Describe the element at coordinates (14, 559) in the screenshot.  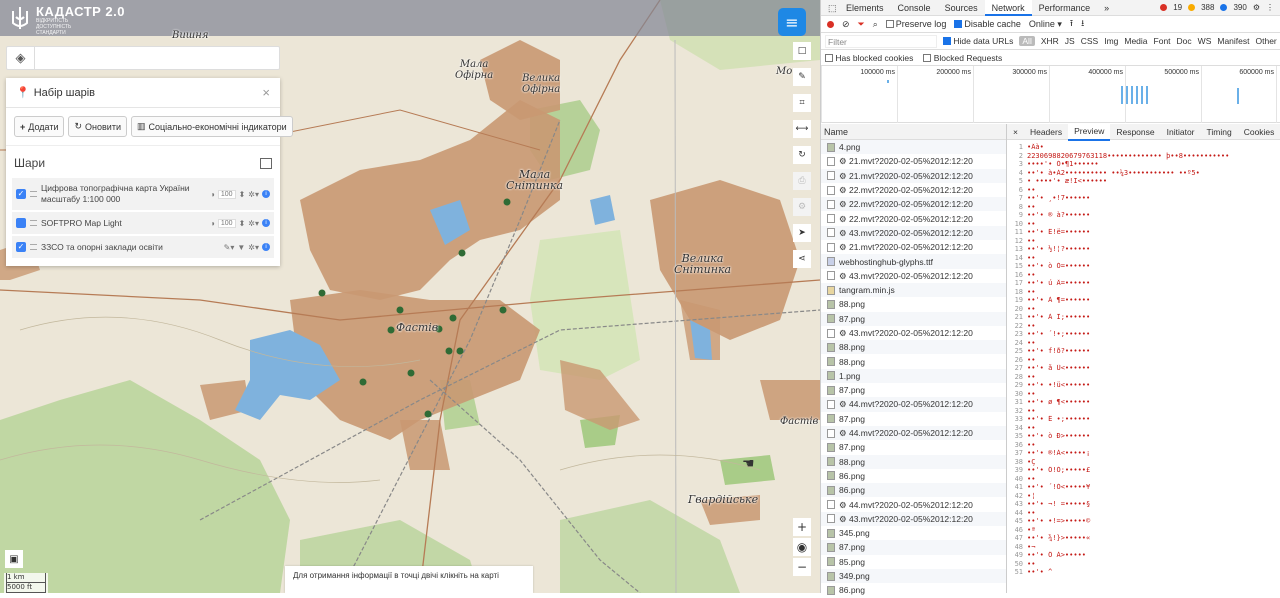
I see `basemap-button: ▣` at that location.